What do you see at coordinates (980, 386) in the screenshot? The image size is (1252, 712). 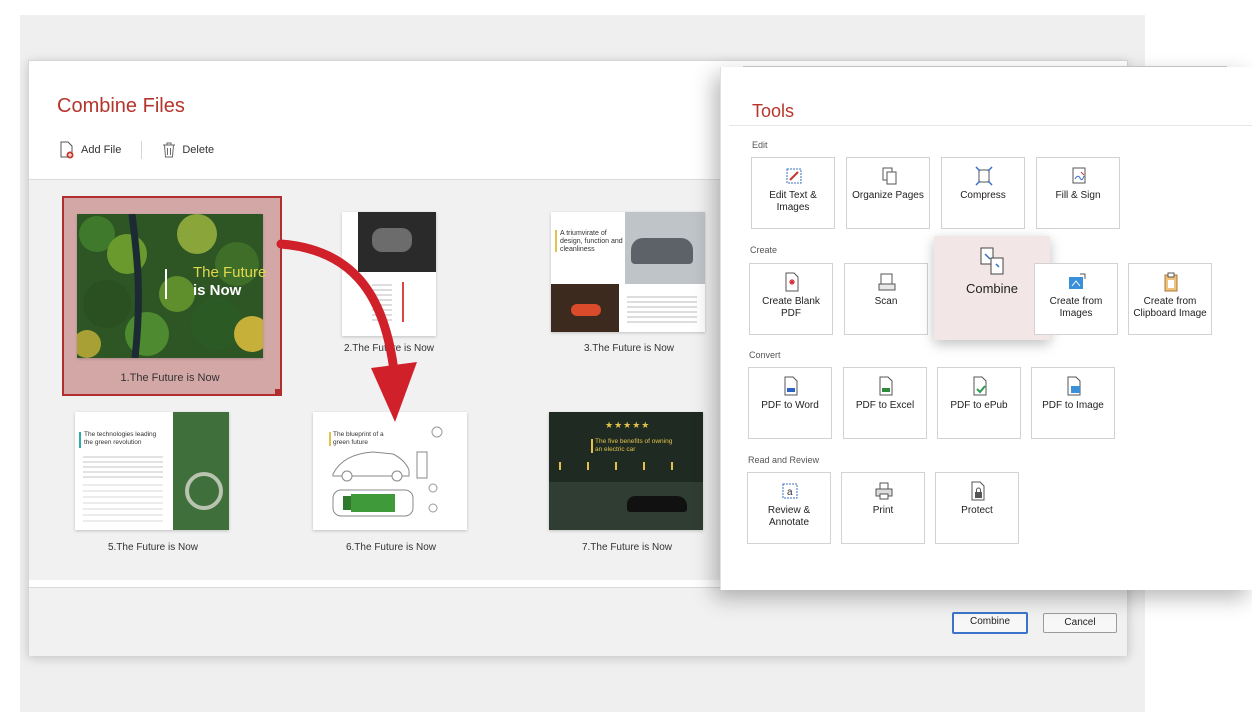 I see `pdf-to-epub-icon` at bounding box center [980, 386].